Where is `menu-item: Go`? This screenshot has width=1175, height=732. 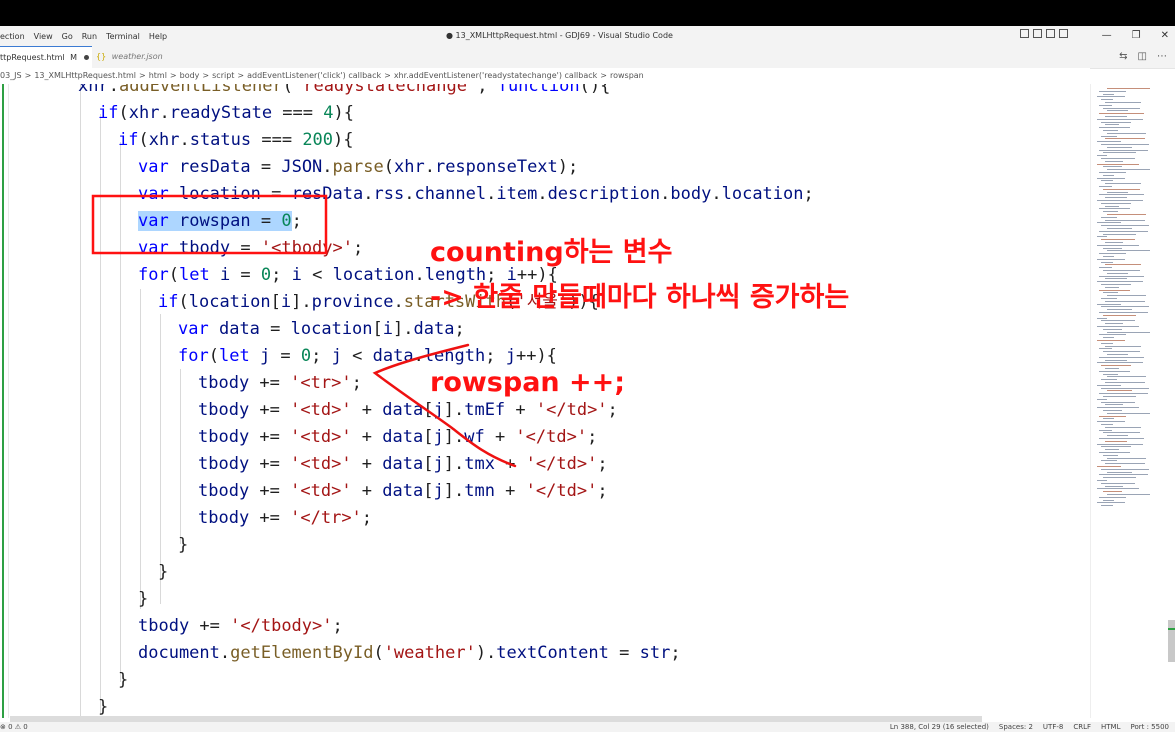
menu-item: Go is located at coordinates (67, 36).